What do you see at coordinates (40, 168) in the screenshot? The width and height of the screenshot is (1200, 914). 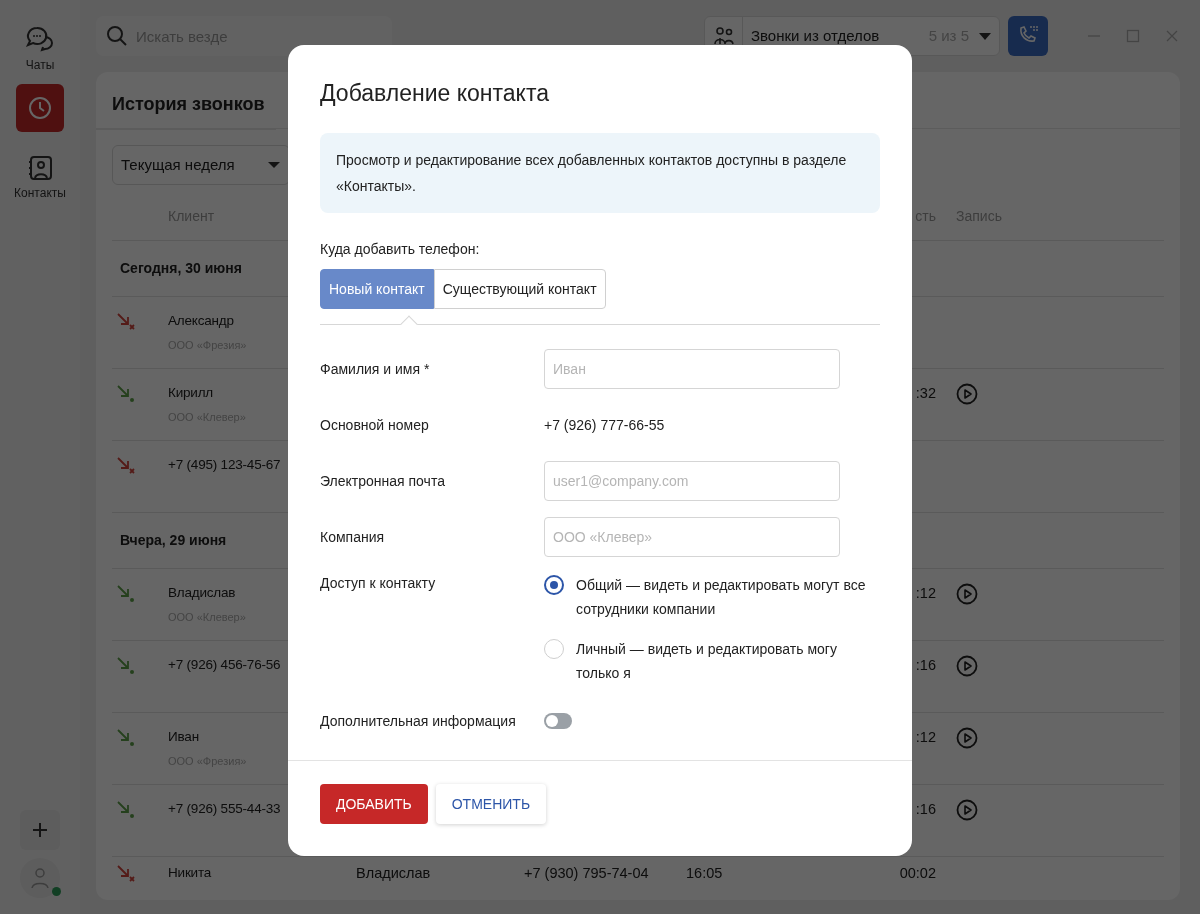 I see `contact-book-icon` at bounding box center [40, 168].